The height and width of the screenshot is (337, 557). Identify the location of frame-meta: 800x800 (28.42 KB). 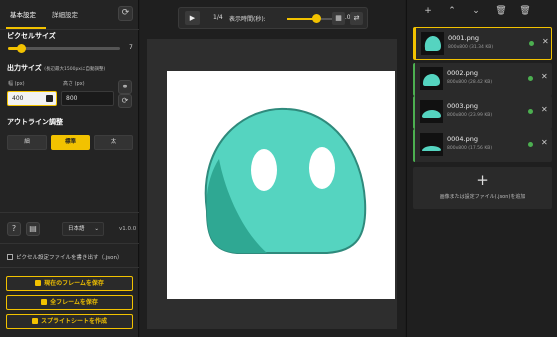
(470, 82).